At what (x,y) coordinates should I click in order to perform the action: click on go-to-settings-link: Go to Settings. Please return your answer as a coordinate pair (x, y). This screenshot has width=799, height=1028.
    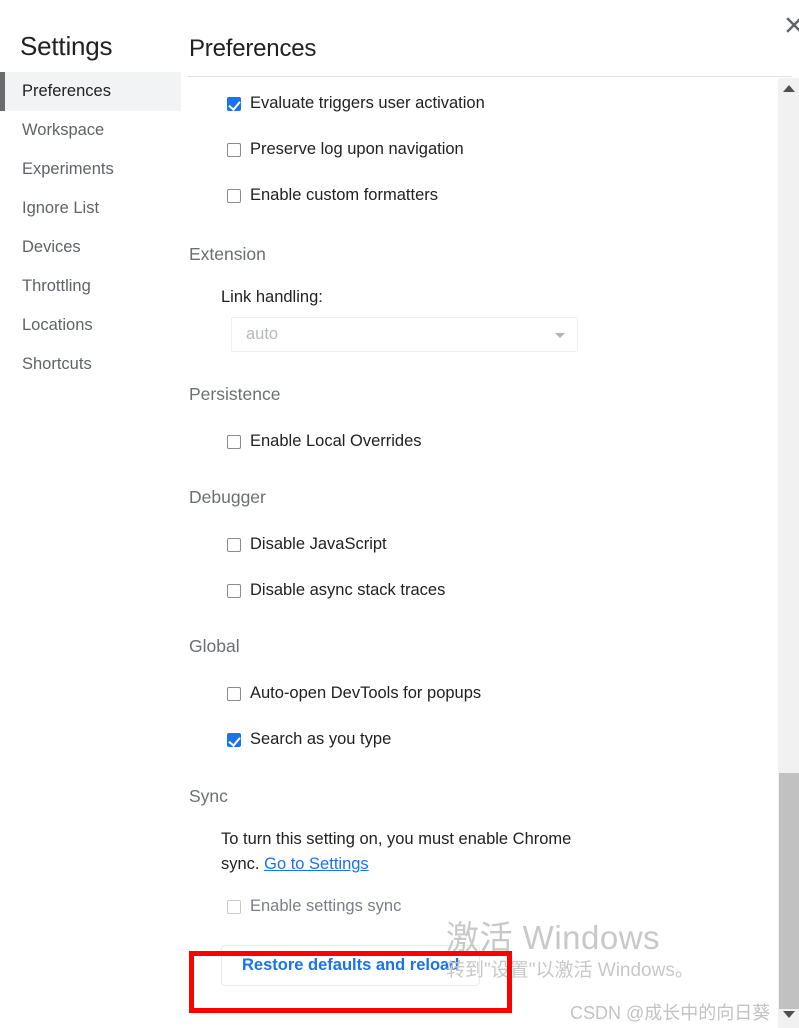
    Looking at the image, I should click on (316, 864).